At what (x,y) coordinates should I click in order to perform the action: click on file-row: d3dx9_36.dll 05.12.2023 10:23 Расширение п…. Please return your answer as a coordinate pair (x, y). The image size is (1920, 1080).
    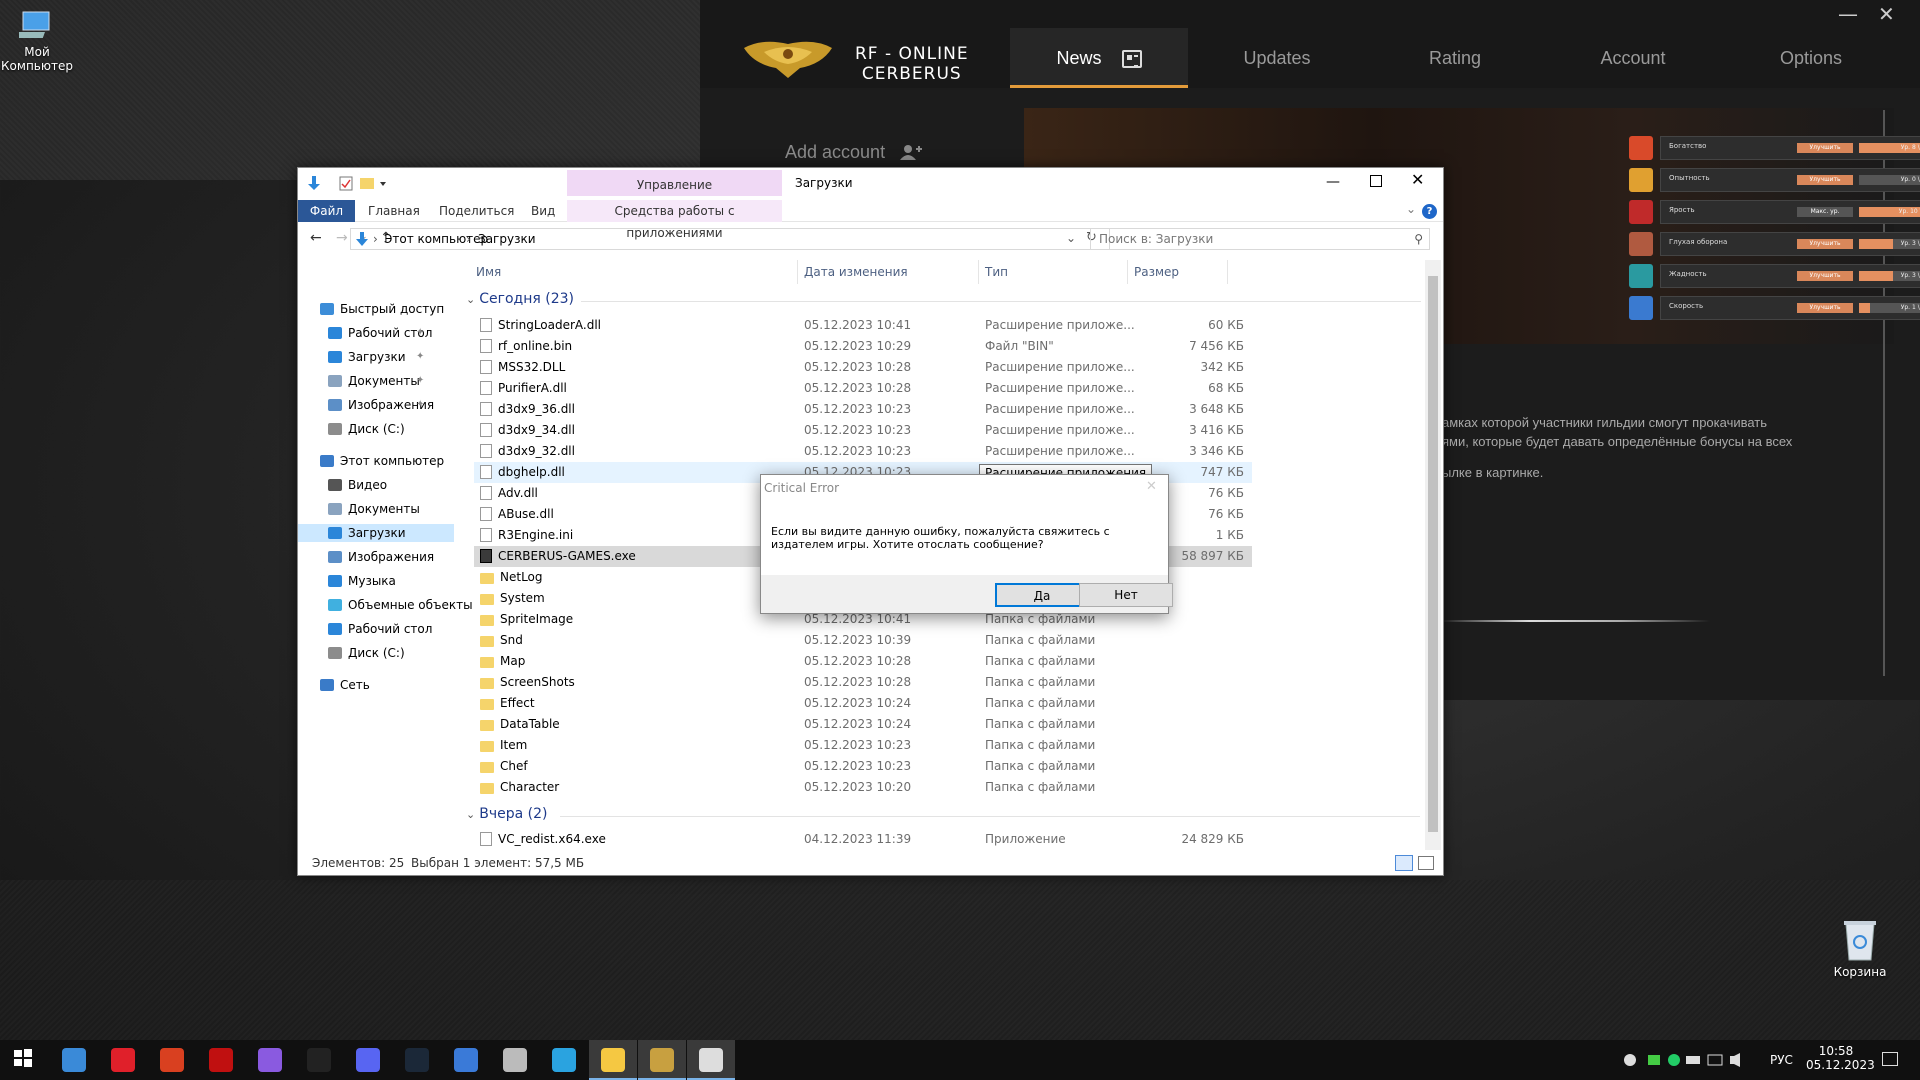
    Looking at the image, I should click on (863, 409).